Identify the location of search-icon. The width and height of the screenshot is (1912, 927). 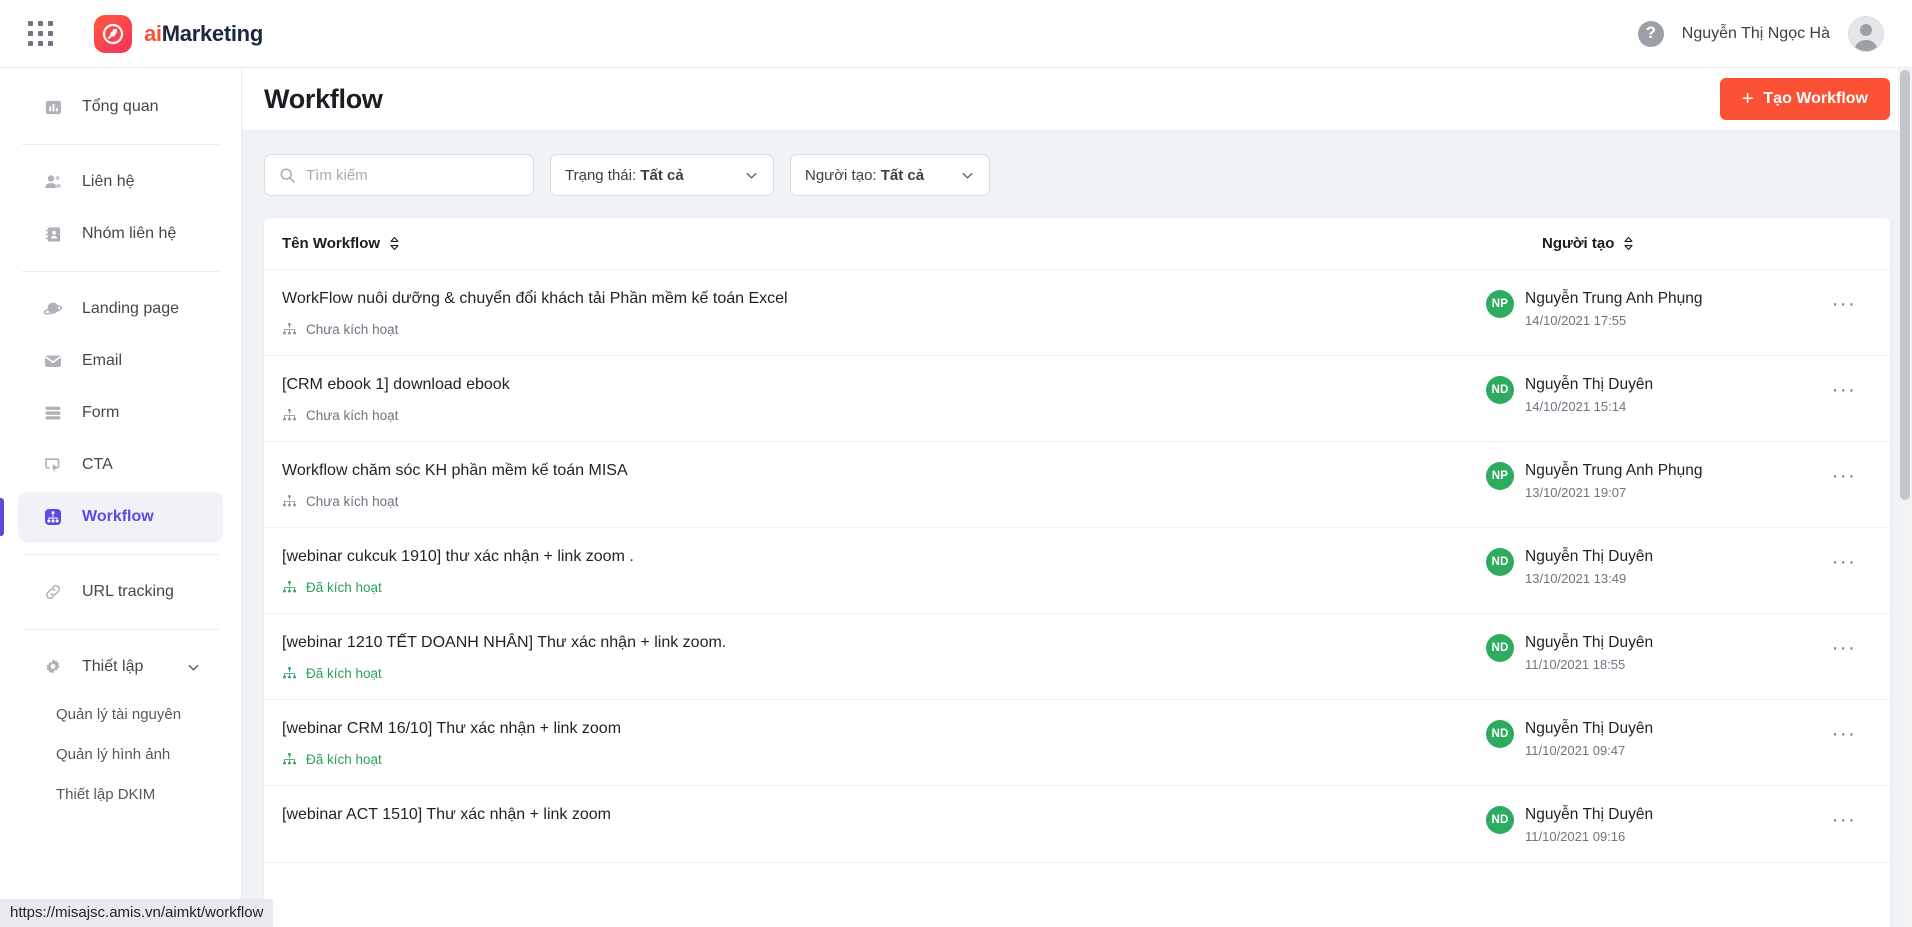
(287, 175).